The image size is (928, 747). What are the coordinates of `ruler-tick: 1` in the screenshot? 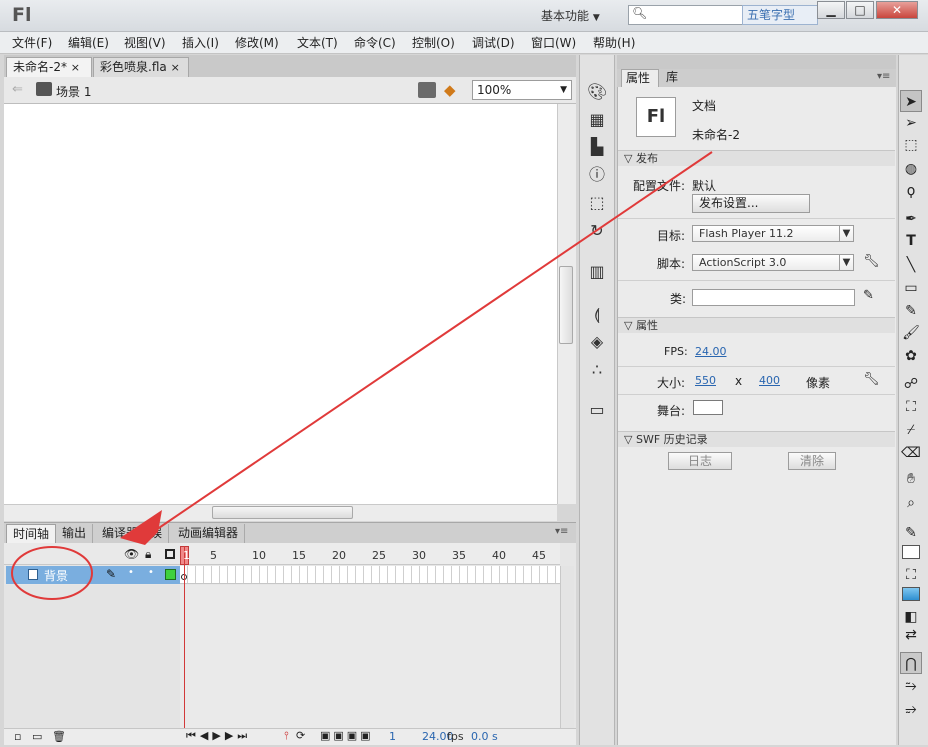 It's located at (186, 555).